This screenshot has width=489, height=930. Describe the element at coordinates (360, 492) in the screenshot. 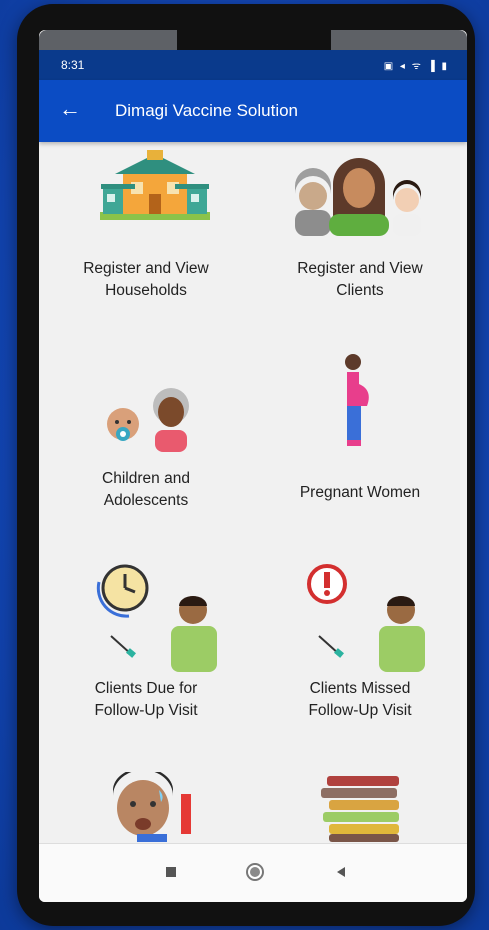

I see `tile-label: Pregnant Women` at that location.